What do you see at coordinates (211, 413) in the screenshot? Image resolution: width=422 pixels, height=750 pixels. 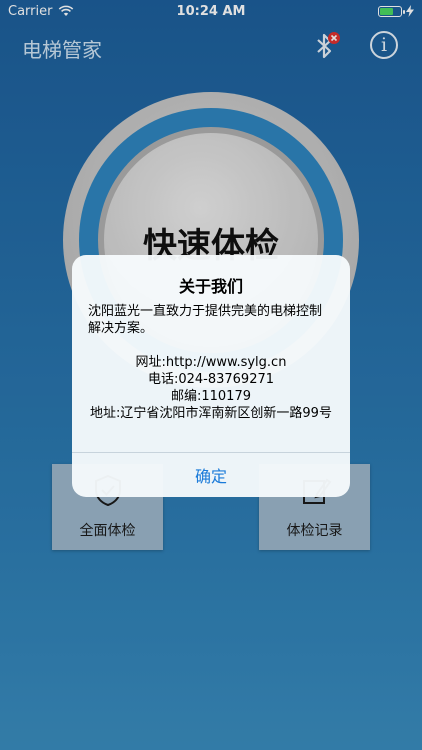 I see `dialog-address: 地址:辽宁省沈阳市浑南新区创新一路99号` at bounding box center [211, 413].